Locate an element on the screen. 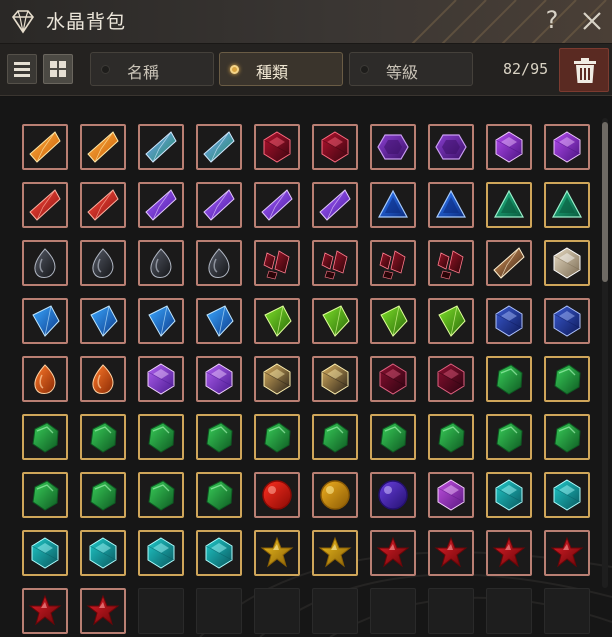  sort-by-level-button: 等級 is located at coordinates (411, 69).